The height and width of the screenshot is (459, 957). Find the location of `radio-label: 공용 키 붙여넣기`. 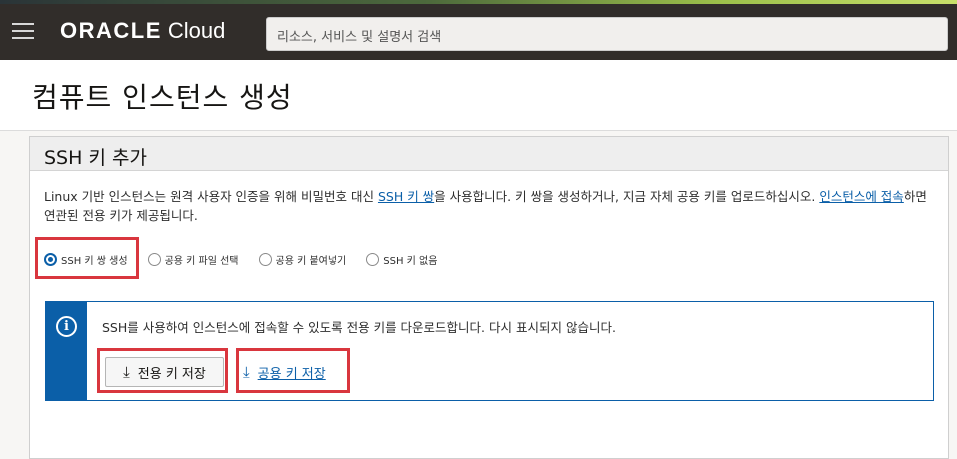

radio-label: 공용 키 붙여넣기 is located at coordinates (311, 261).